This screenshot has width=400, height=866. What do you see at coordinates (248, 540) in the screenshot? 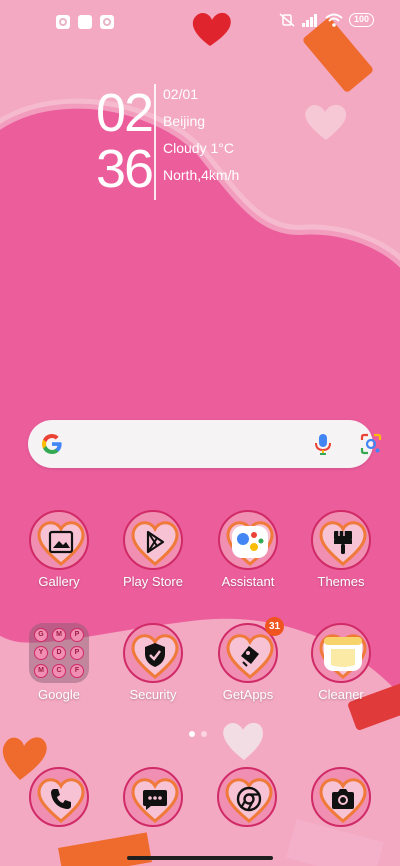
I see `assistant-icon` at bounding box center [248, 540].